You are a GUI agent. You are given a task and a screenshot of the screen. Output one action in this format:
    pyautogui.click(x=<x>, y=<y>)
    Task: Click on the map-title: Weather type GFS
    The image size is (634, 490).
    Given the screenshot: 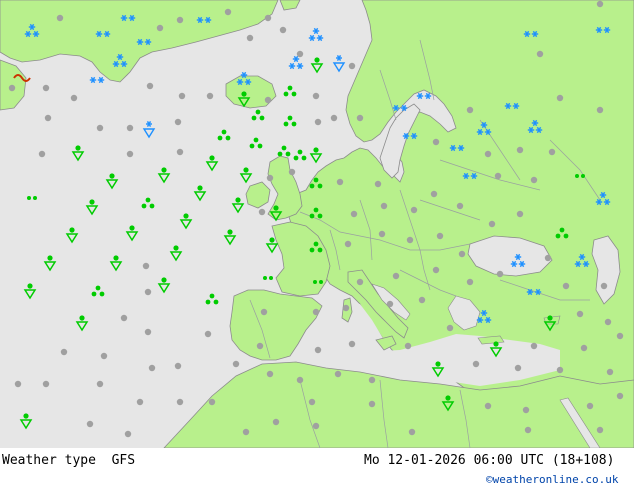 What is the action you would take?
    pyautogui.click(x=69, y=460)
    